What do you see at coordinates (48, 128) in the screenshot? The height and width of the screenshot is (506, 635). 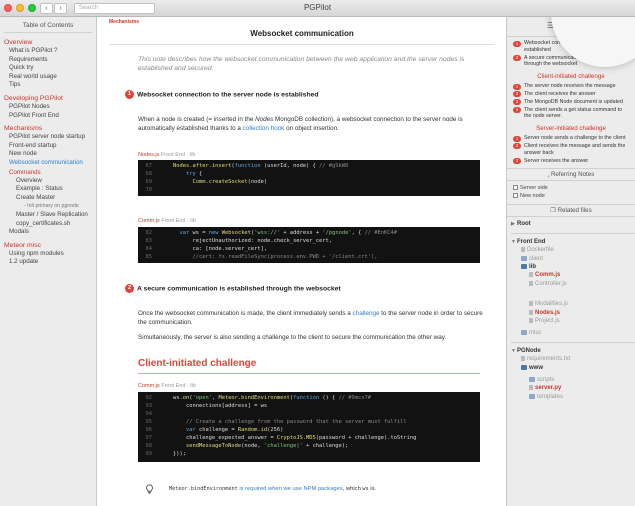 I see `toc-section-mechanisms: Mechanisms` at bounding box center [48, 128].